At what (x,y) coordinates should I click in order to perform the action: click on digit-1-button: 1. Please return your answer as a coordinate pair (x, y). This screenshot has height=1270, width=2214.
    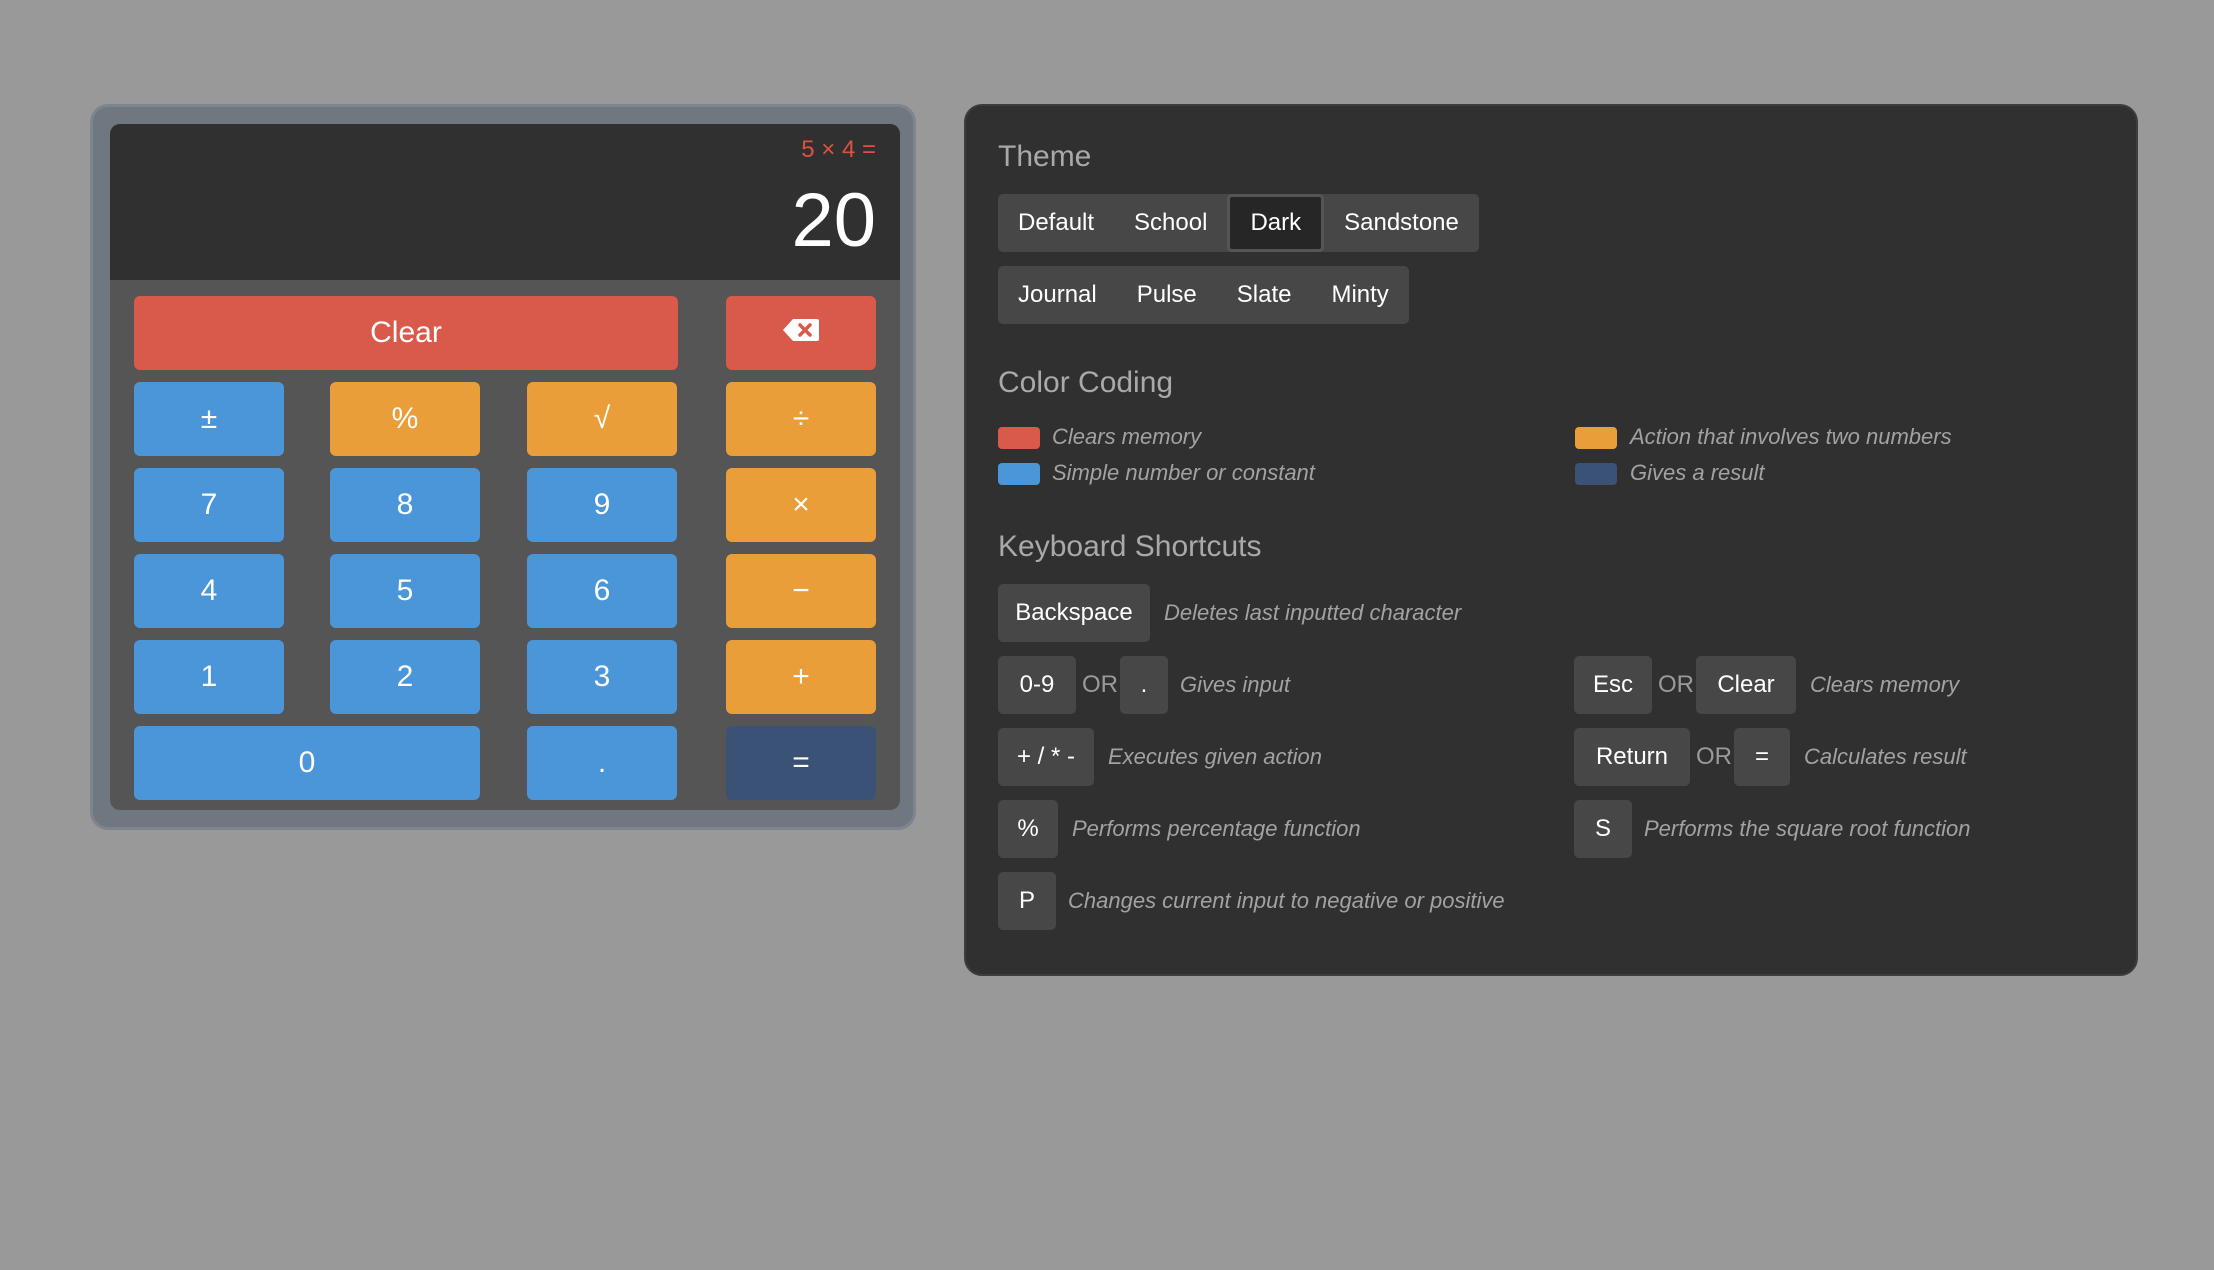
    Looking at the image, I should click on (209, 677).